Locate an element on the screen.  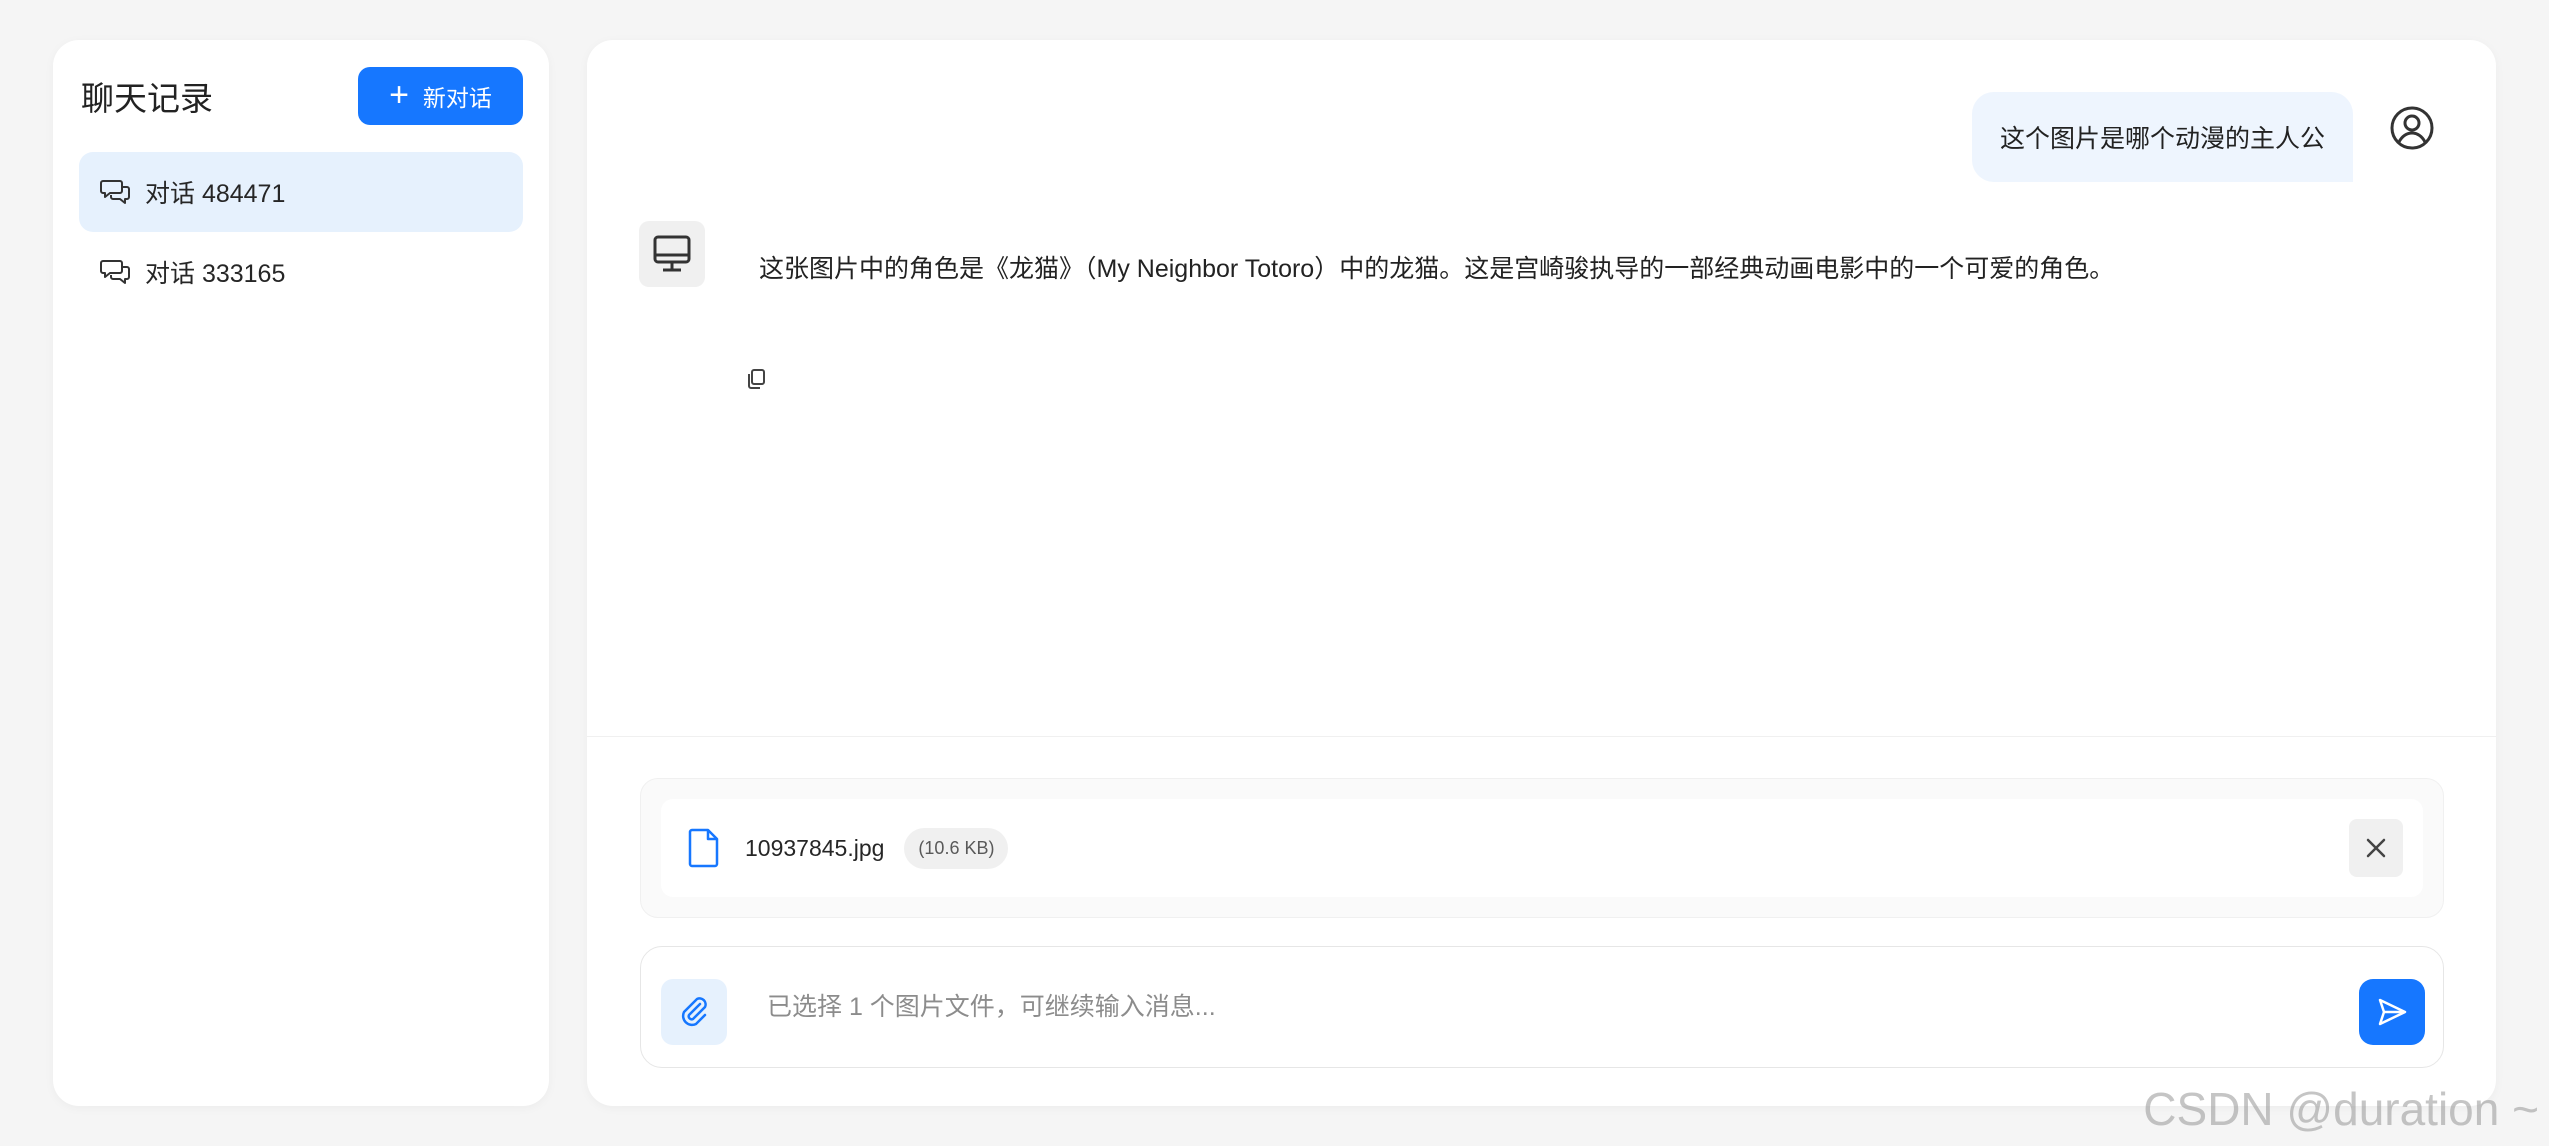
conversation-item-333165: 对话 333165 is located at coordinates (301, 272).